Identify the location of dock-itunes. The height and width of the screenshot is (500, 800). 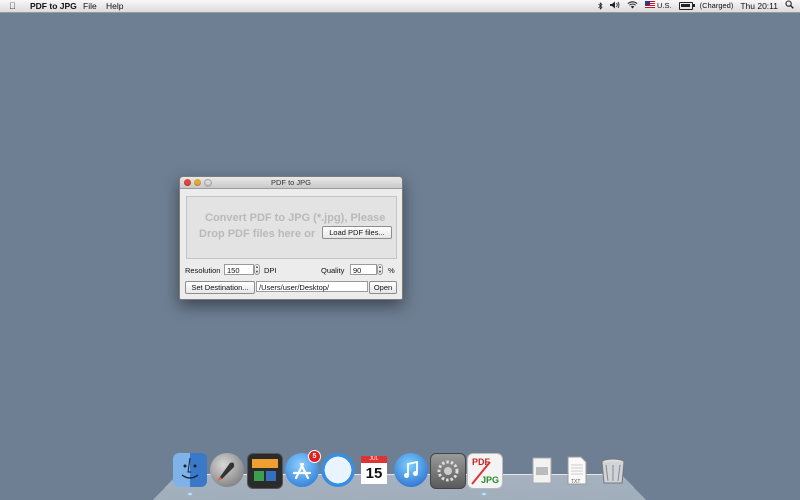
(411, 470).